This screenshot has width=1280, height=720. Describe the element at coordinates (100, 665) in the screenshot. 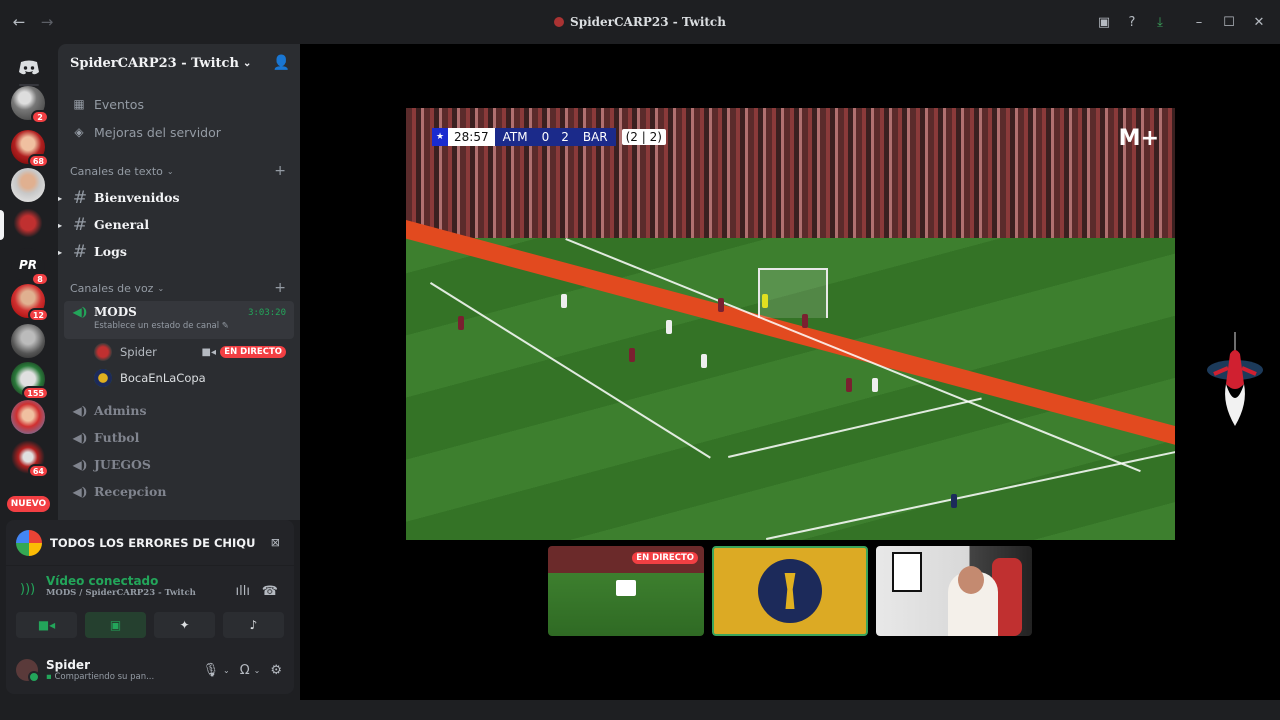

I see `user-name: Spider` at that location.